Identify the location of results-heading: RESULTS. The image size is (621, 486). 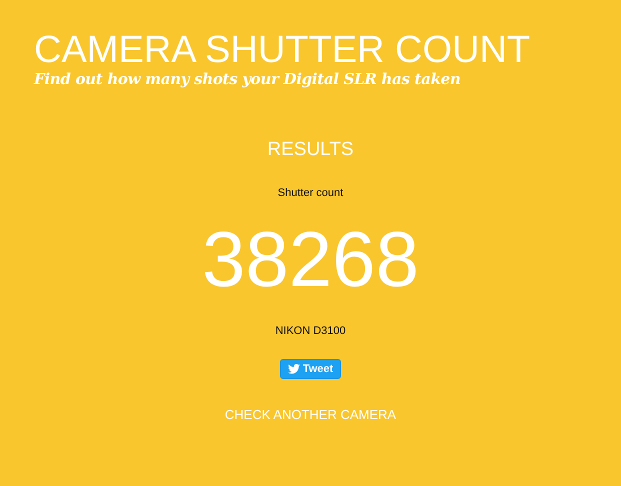
(310, 150).